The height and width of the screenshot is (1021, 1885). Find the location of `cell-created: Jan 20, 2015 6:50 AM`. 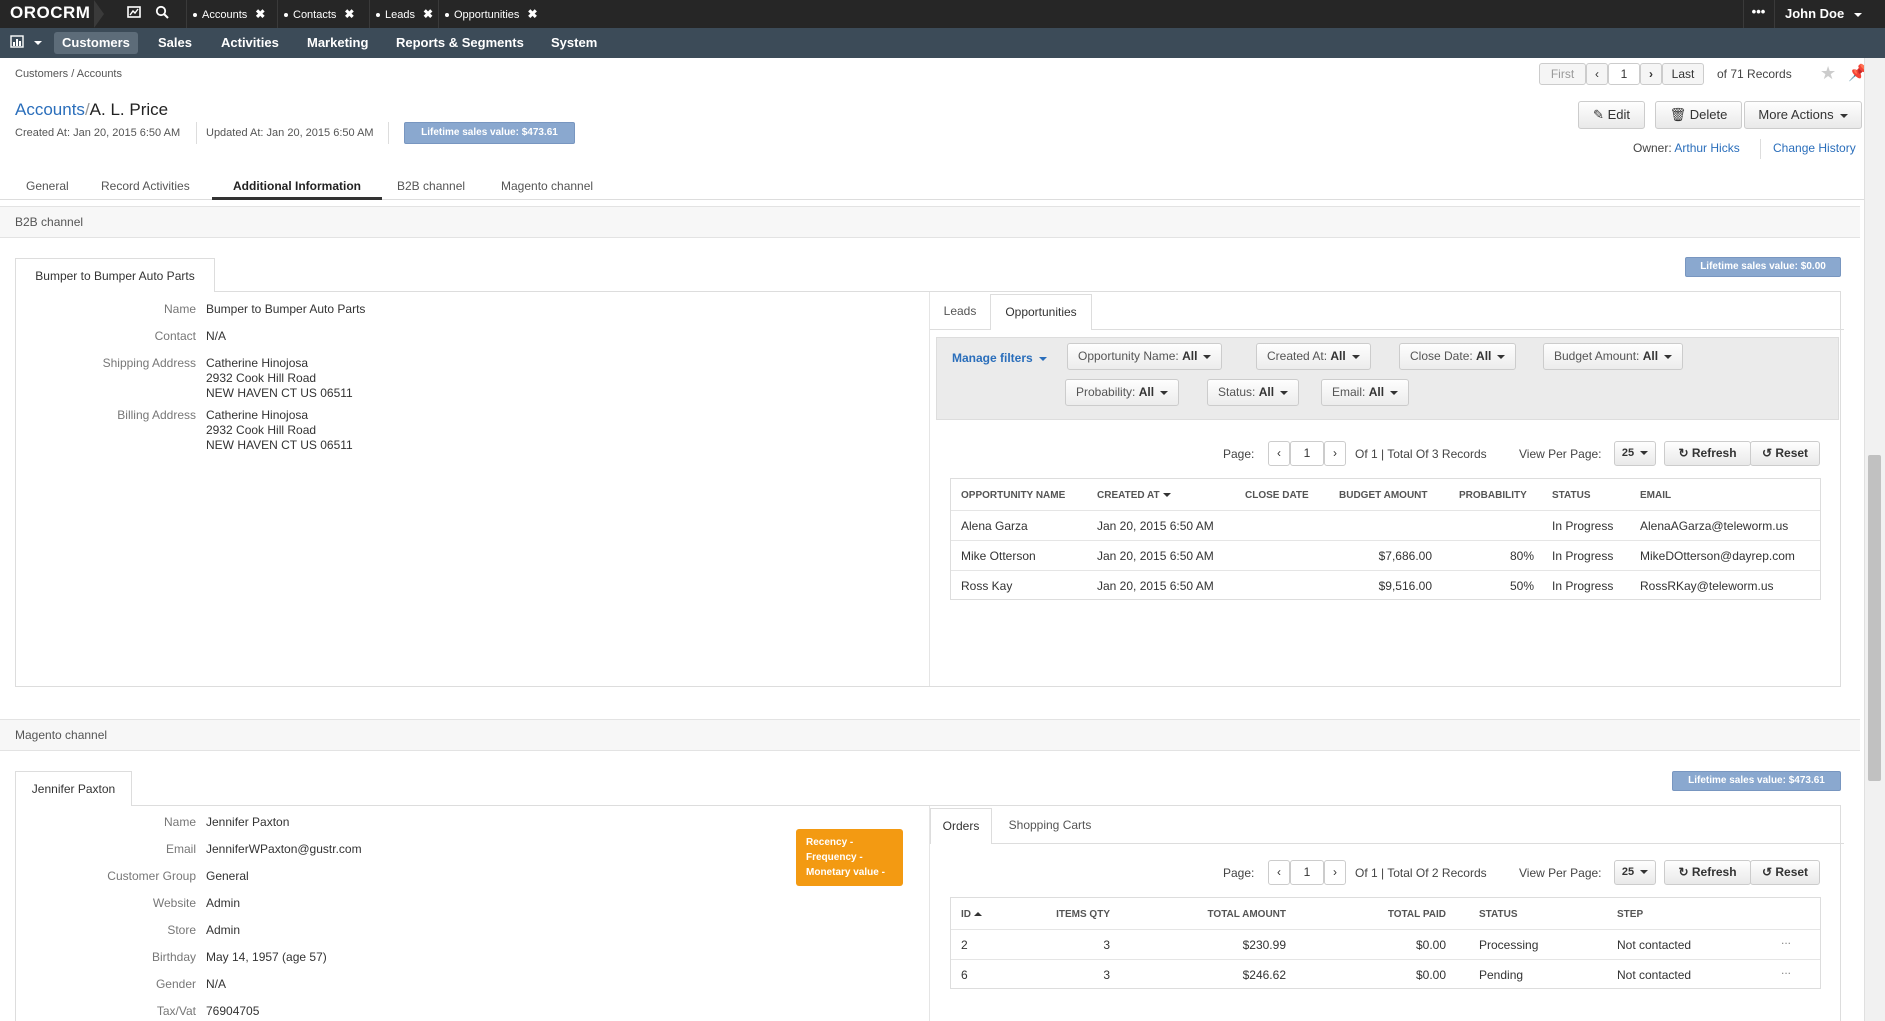

cell-created: Jan 20, 2015 6:50 AM is located at coordinates (1155, 586).